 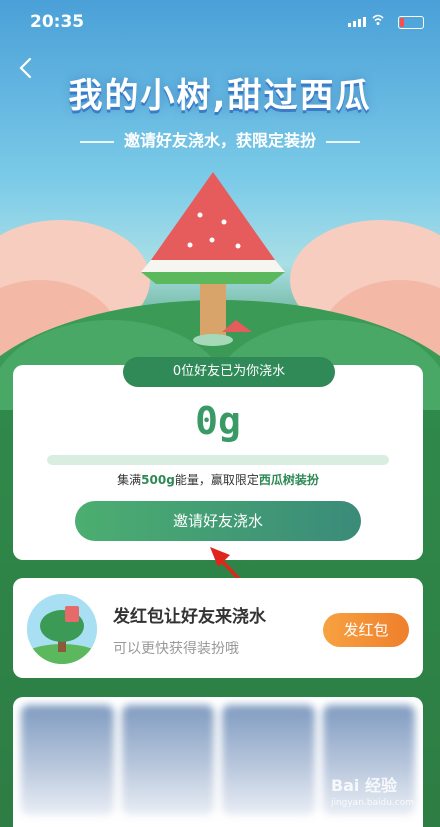 I want to click on hero-title: 我的小树,甜过西瓜, so click(x=220, y=96).